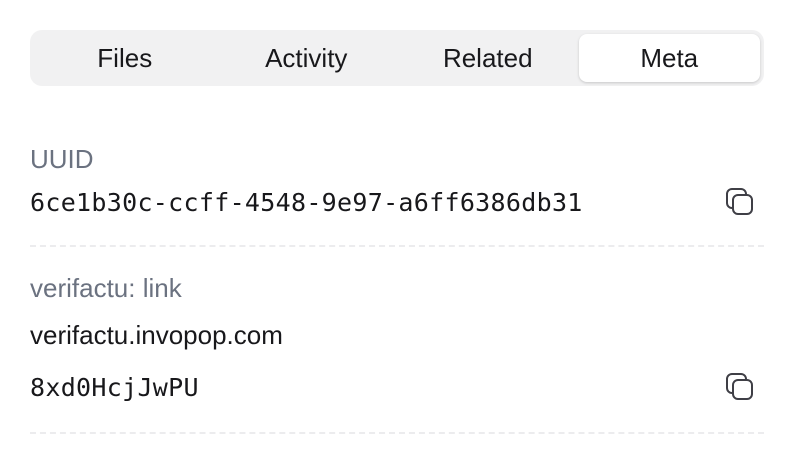 The width and height of the screenshot is (796, 452). Describe the element at coordinates (397, 387) in the screenshot. I see `verifactu-code-row: 8xd0HcjJwPU` at that location.